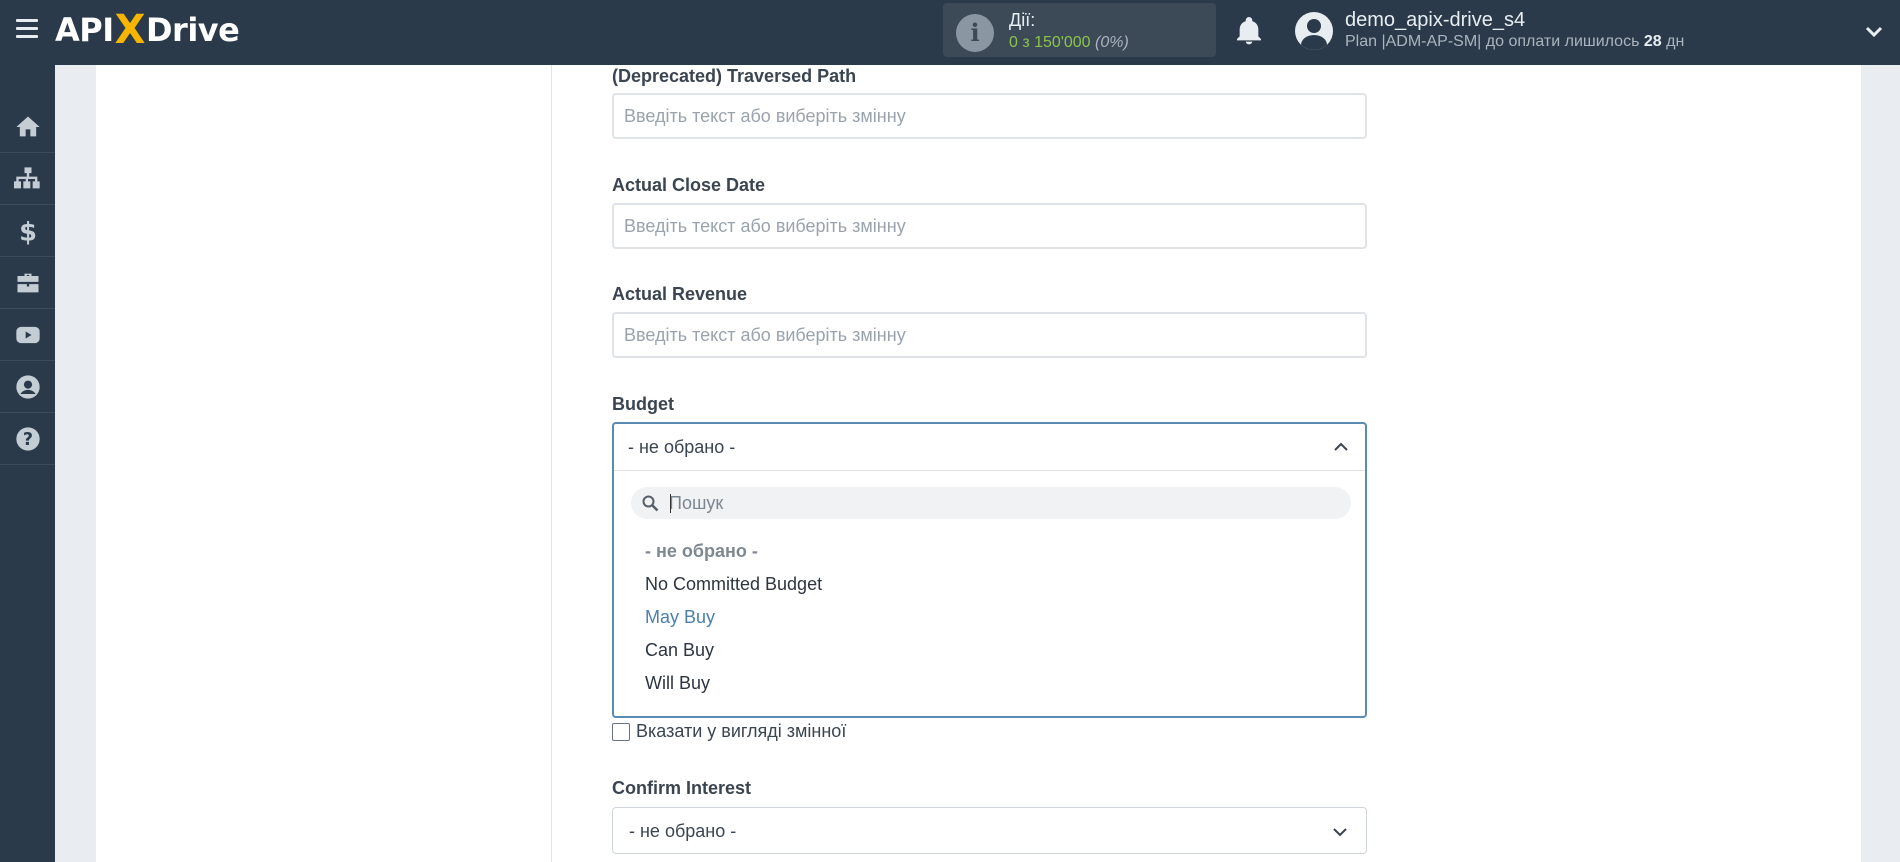 Image resolution: width=1900 pixels, height=862 pixels. I want to click on budget-option-may-buy: May Buy, so click(680, 617).